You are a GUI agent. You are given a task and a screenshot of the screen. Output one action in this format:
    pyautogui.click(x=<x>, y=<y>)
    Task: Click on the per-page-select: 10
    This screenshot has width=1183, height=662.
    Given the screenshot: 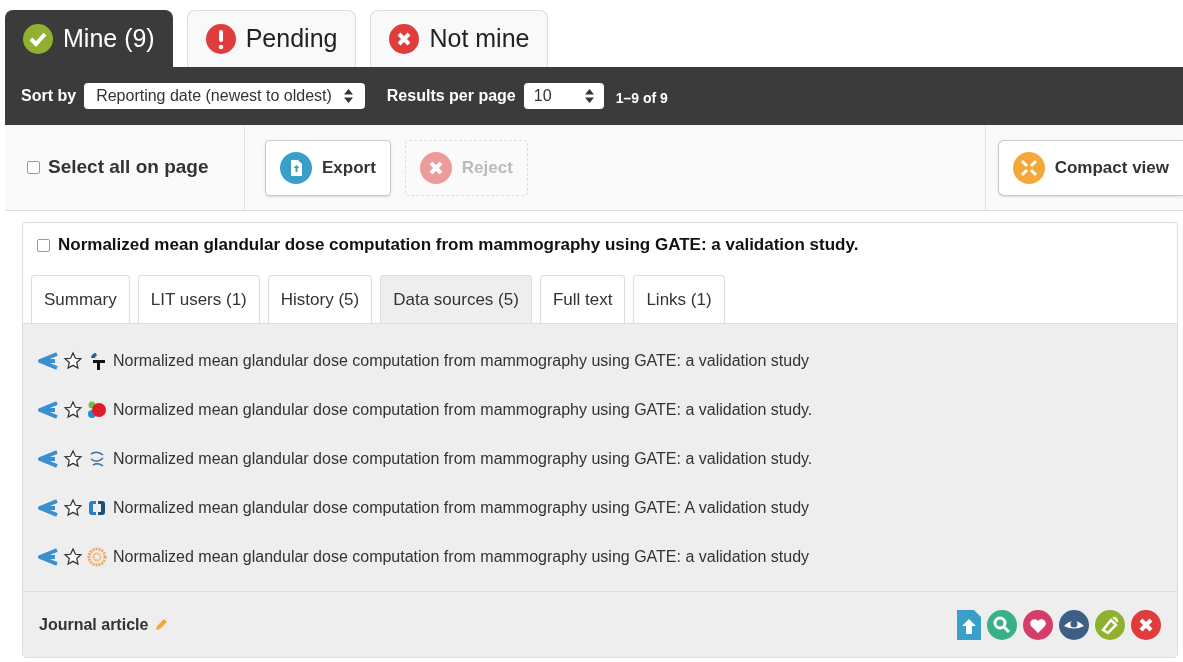 What is the action you would take?
    pyautogui.click(x=563, y=96)
    